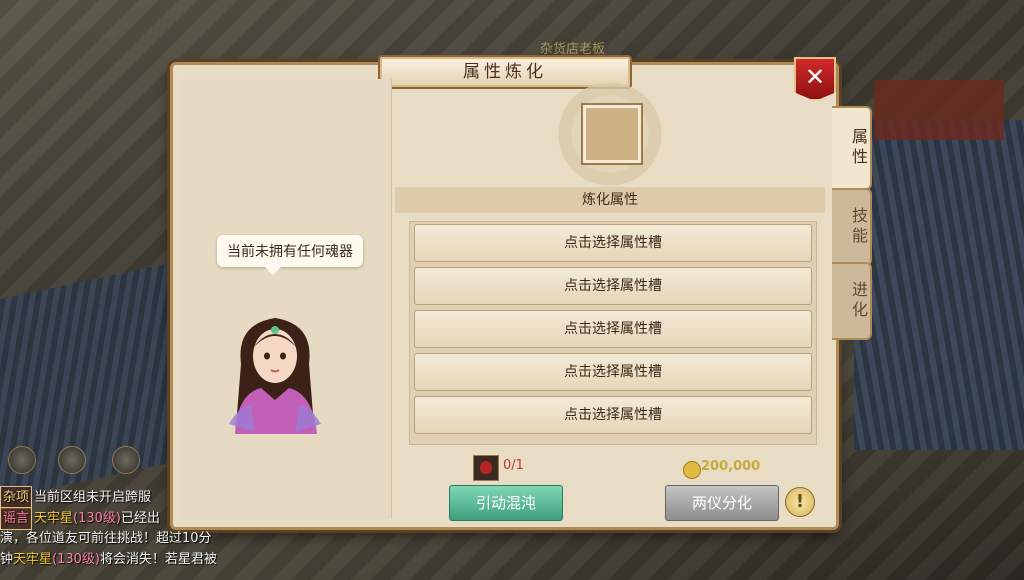 This screenshot has height=580, width=1024. I want to click on chat-text: 当前区组未开启跨服, so click(93, 497).